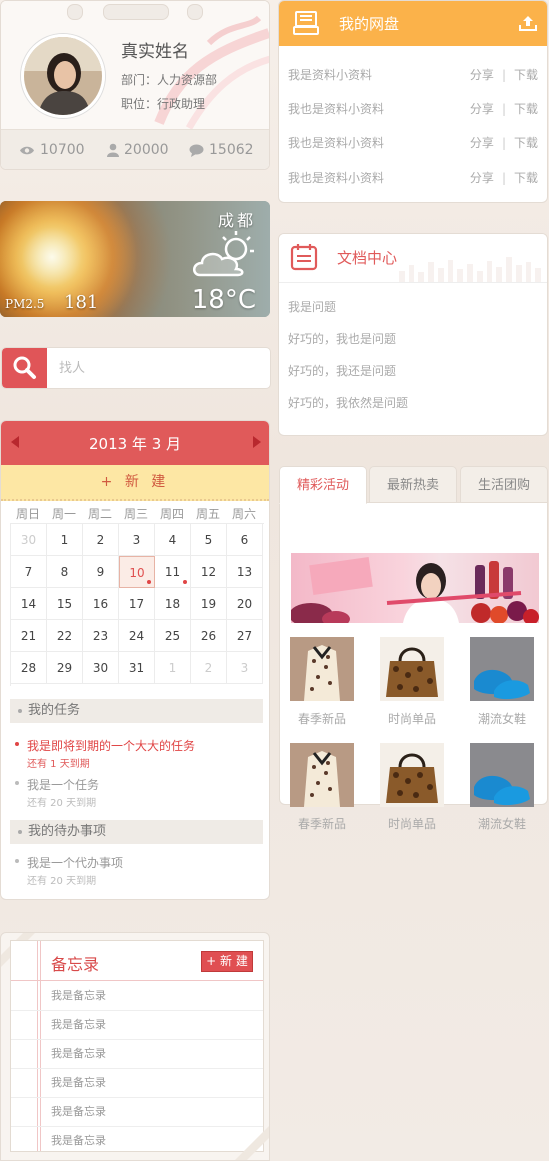 Image resolution: width=549 pixels, height=1161 pixels. What do you see at coordinates (27, 150) in the screenshot?
I see `eye-icon` at bounding box center [27, 150].